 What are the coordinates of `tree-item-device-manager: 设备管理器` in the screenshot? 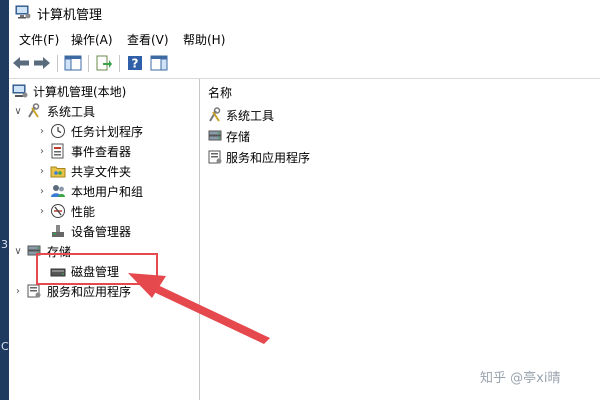 It's located at (90, 231).